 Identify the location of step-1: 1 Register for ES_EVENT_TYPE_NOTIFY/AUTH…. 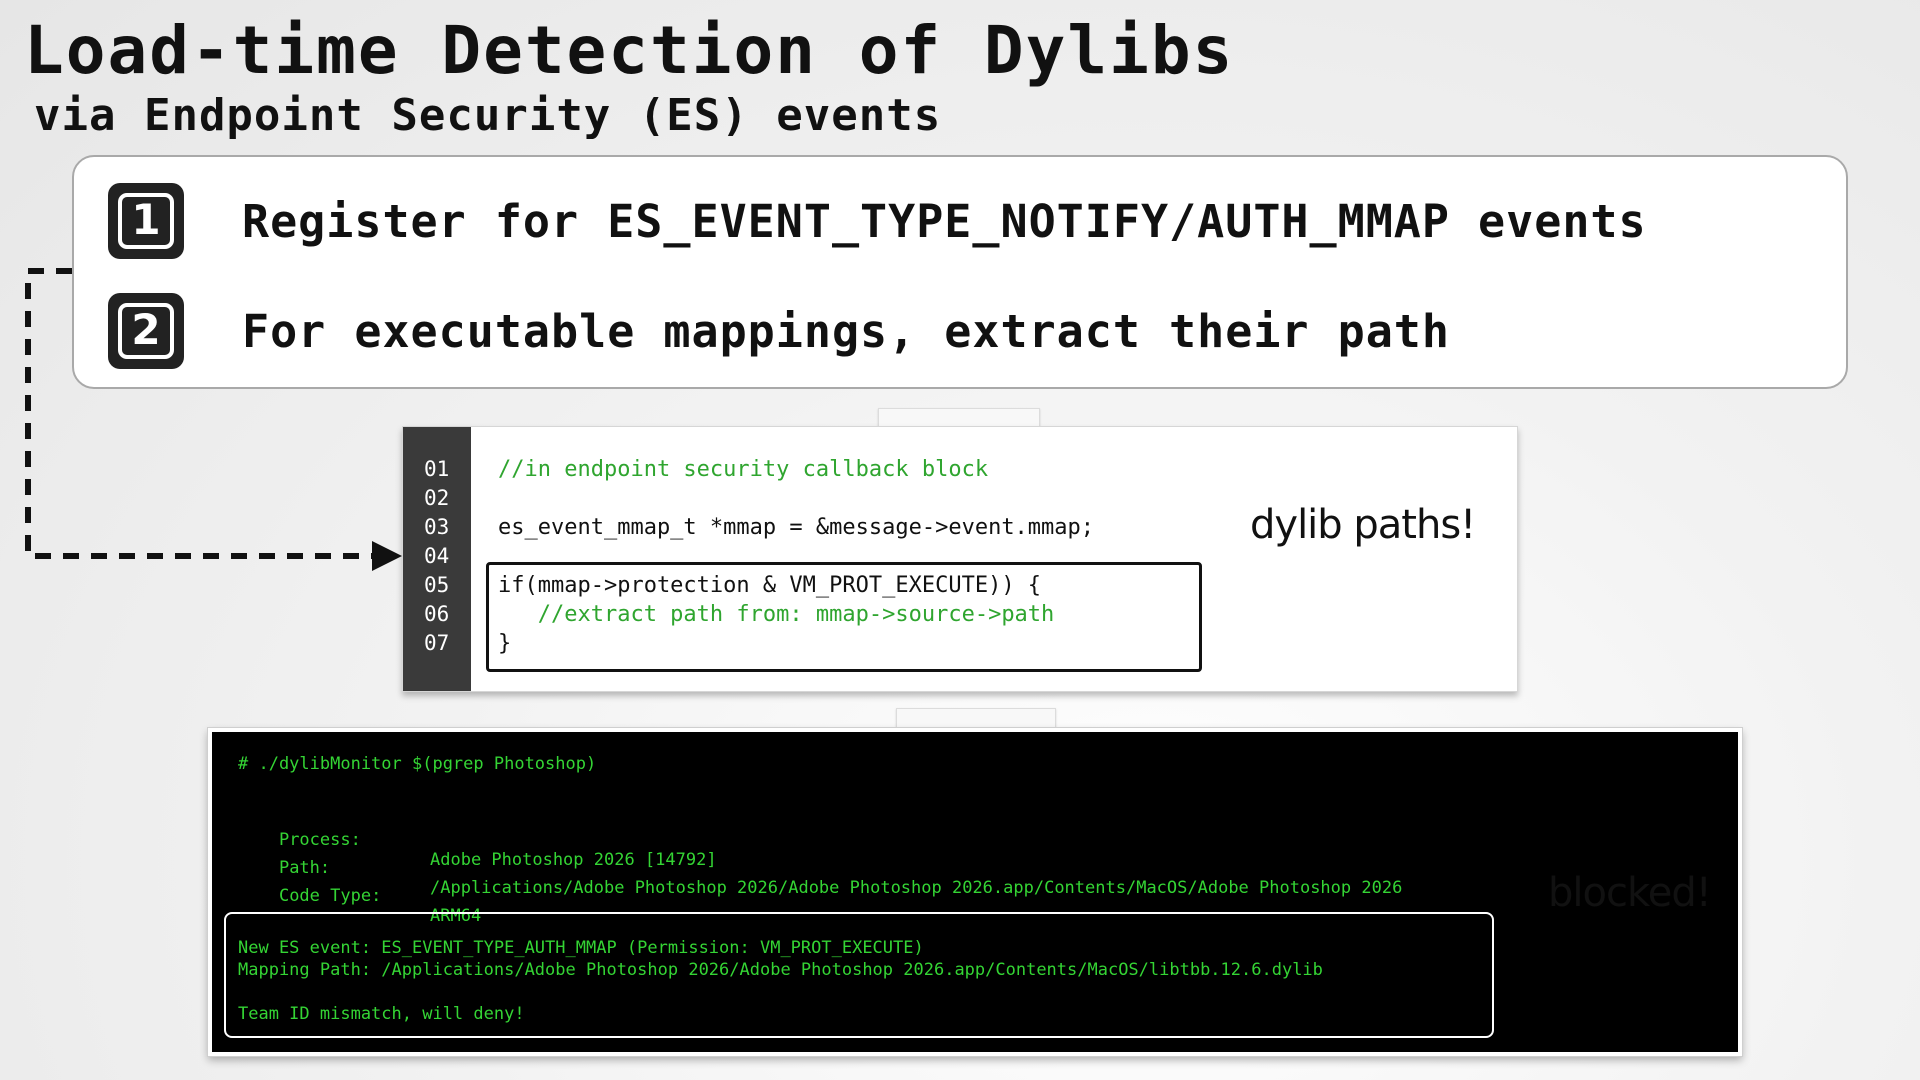
(877, 221).